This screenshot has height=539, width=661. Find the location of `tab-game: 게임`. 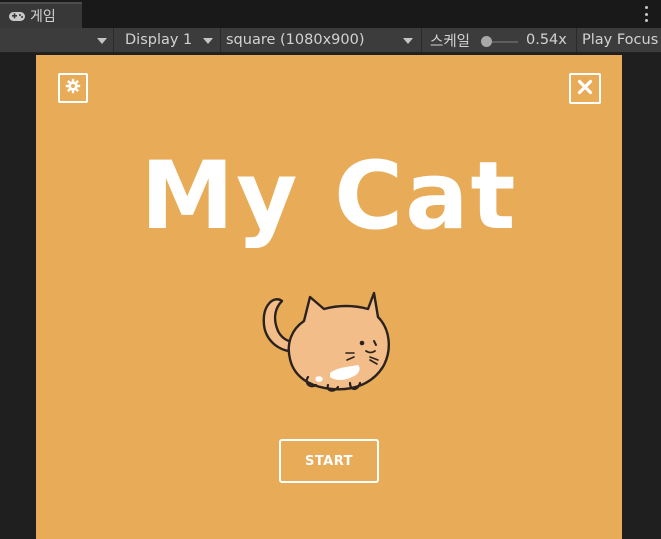

tab-game: 게임 is located at coordinates (41, 15).